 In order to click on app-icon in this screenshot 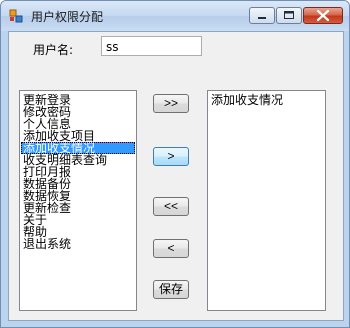, I will do `click(16, 16)`.